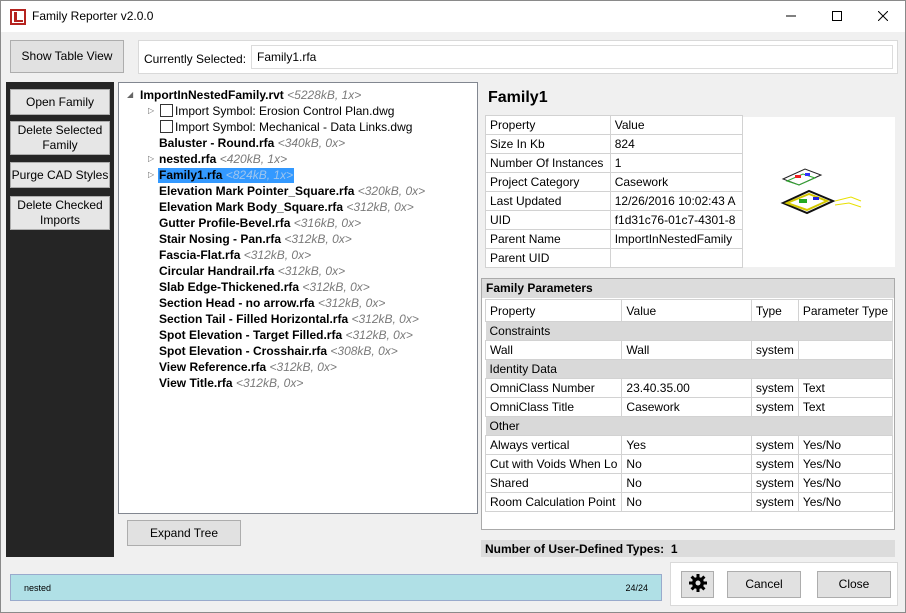 The image size is (906, 613). Describe the element at coordinates (518, 97) in the screenshot. I see `family-title: Family1` at that location.